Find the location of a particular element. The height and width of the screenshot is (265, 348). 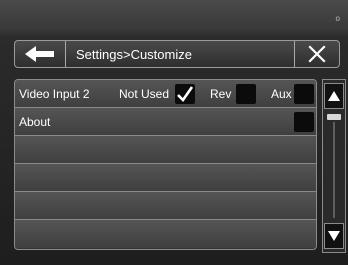

not-used-label: Not Used is located at coordinates (144, 93).